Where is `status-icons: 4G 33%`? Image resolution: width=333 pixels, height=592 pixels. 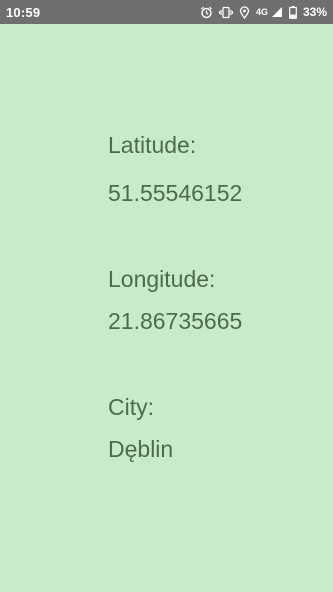
status-icons: 4G 33% is located at coordinates (263, 12).